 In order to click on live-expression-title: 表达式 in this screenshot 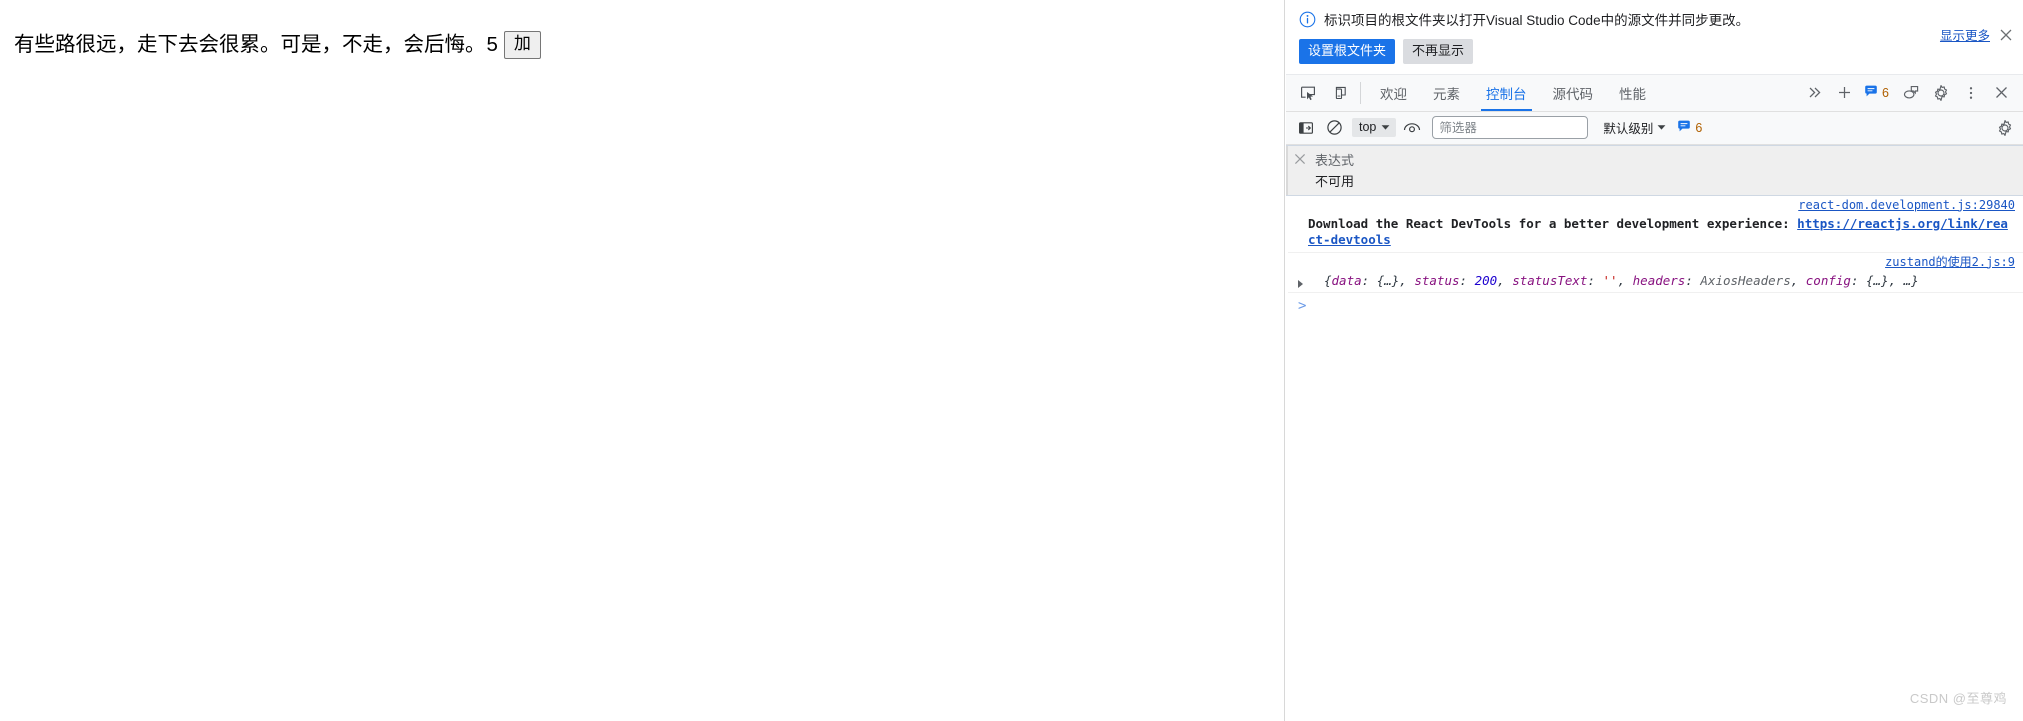, I will do `click(1335, 160)`.